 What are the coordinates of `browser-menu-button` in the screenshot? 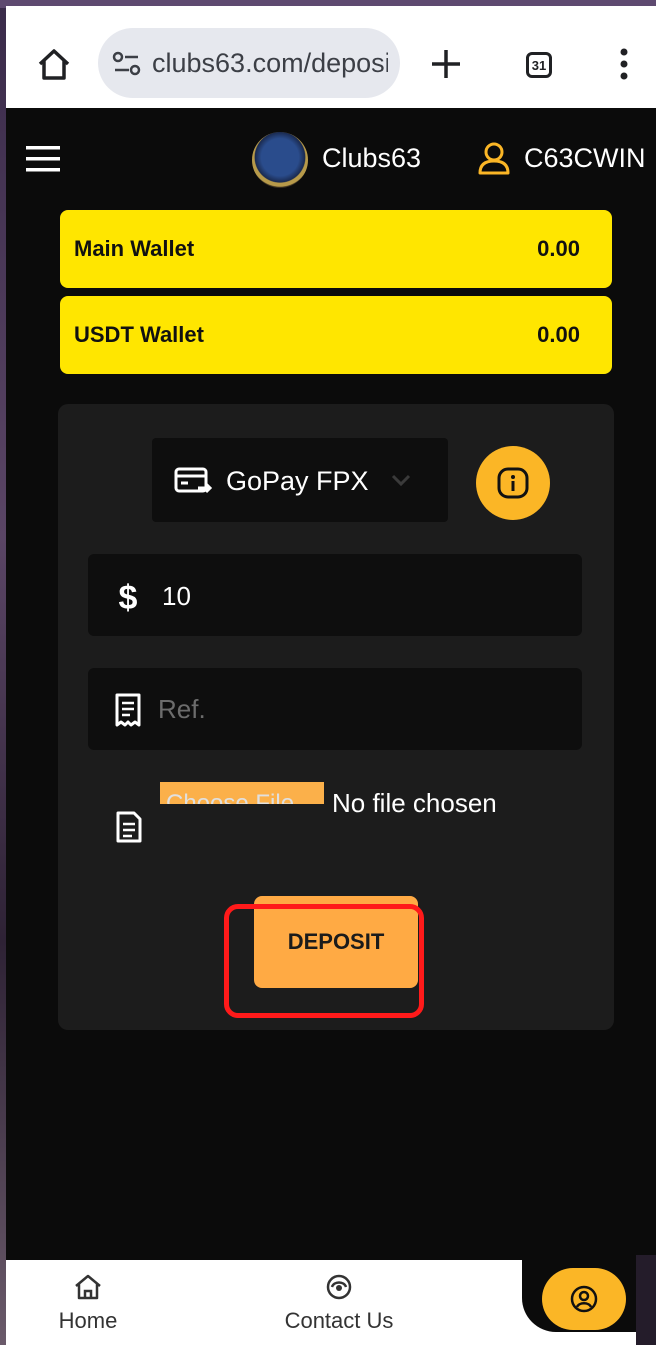 It's located at (624, 64).